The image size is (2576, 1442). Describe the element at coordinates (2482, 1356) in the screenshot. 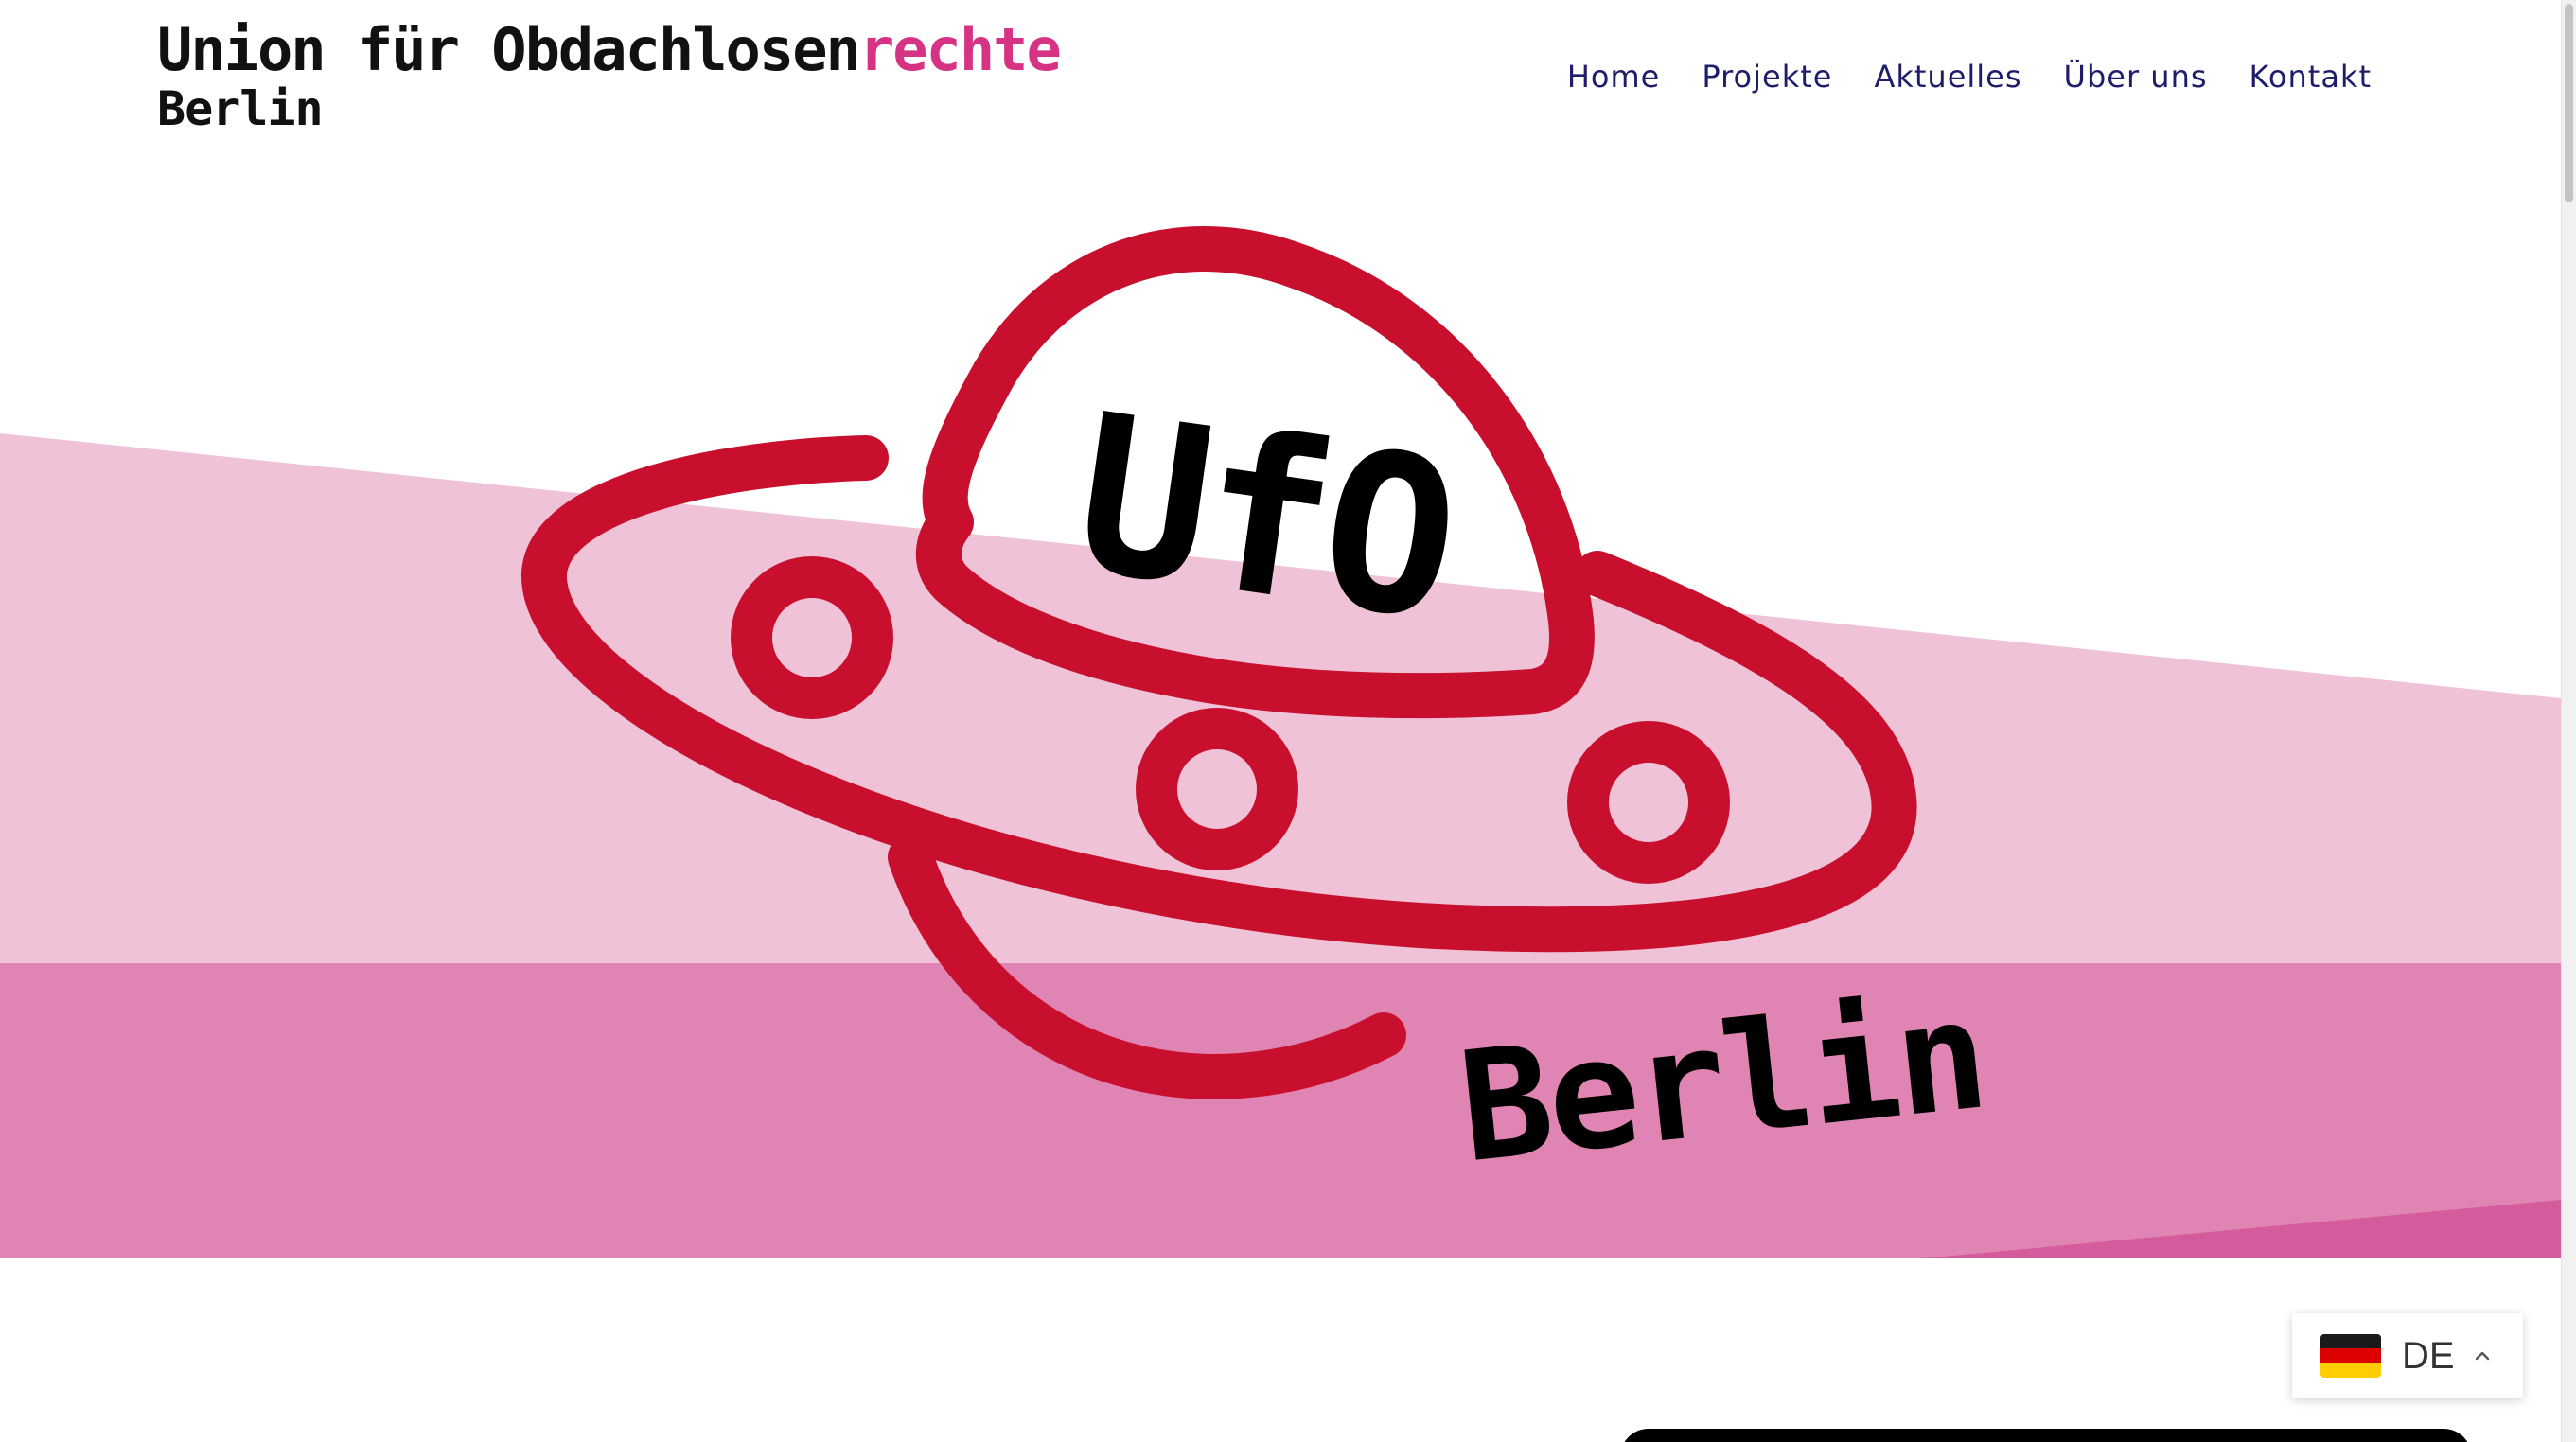

I see `chevron-up-icon` at that location.